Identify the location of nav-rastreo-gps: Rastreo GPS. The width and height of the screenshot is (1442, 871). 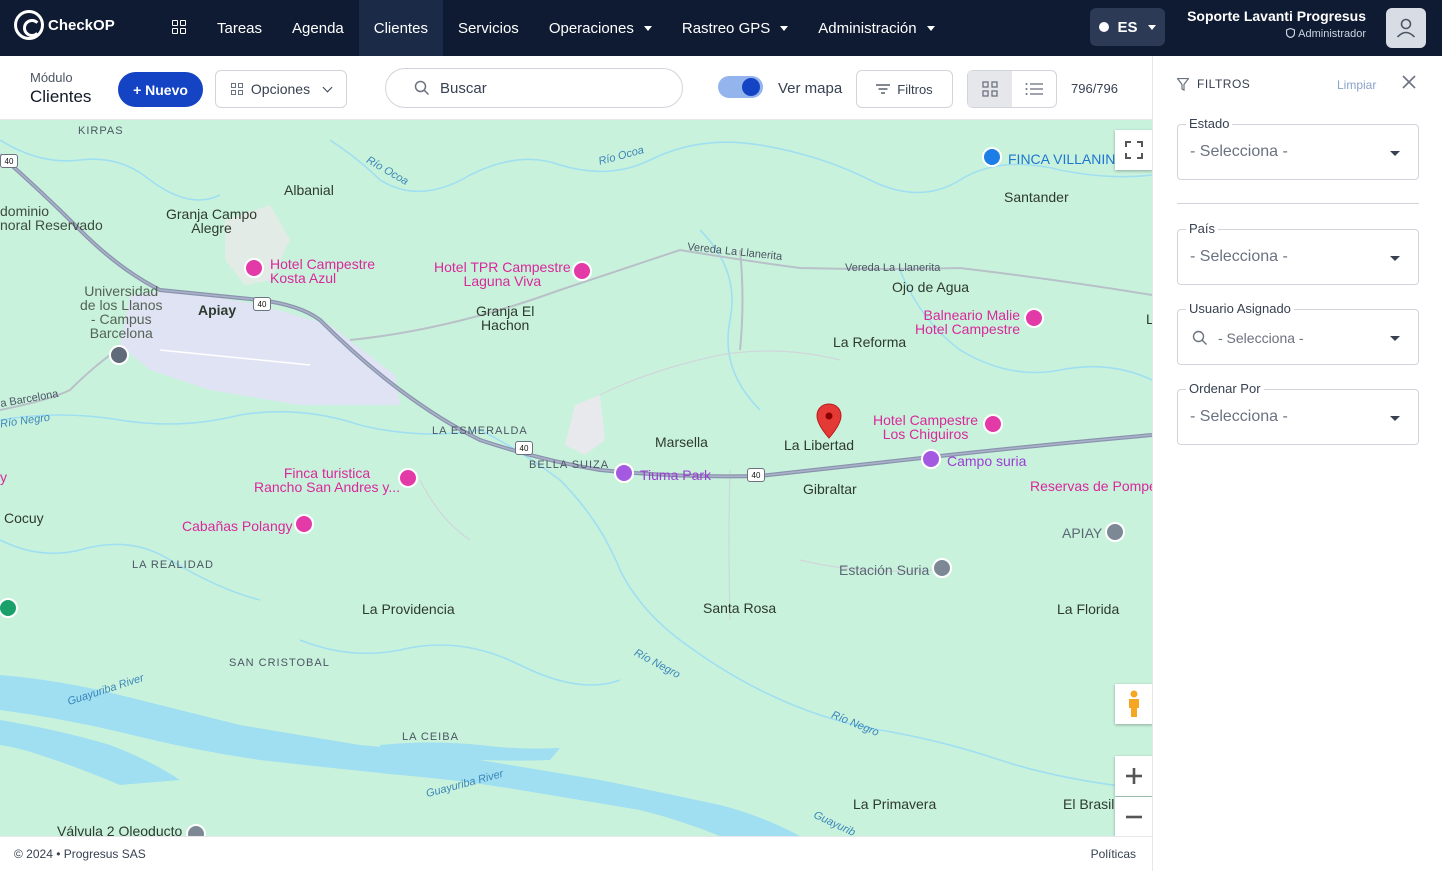
(735, 28).